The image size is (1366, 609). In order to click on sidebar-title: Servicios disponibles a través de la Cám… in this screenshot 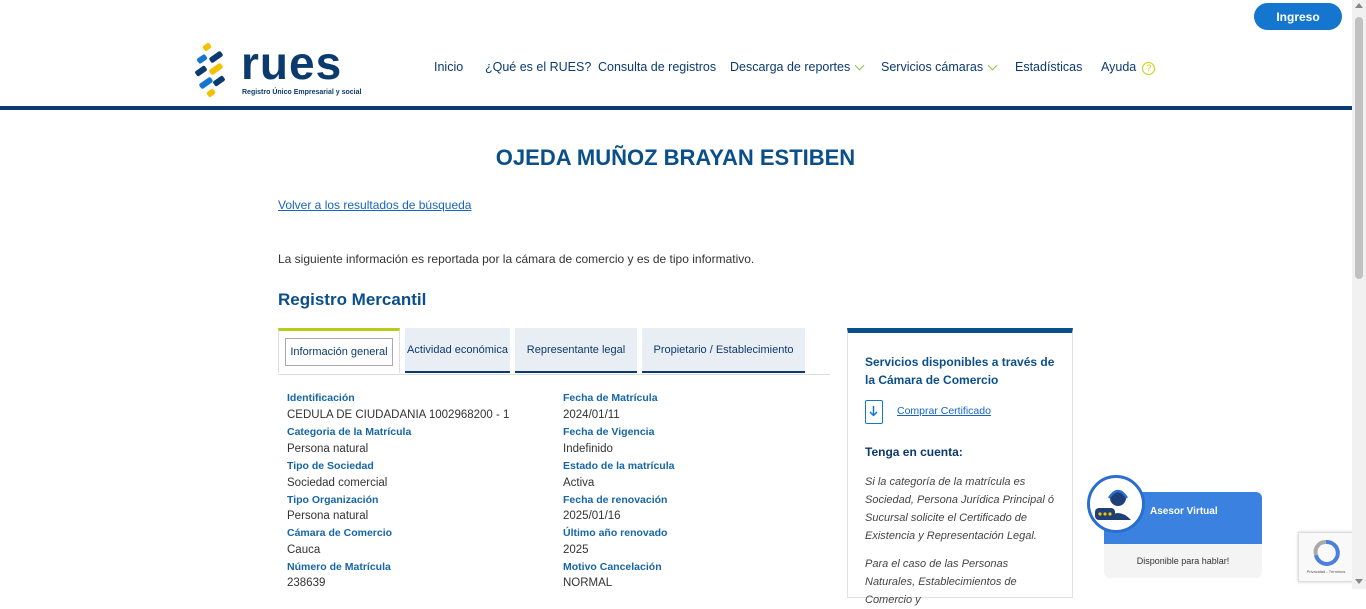, I will do `click(960, 371)`.